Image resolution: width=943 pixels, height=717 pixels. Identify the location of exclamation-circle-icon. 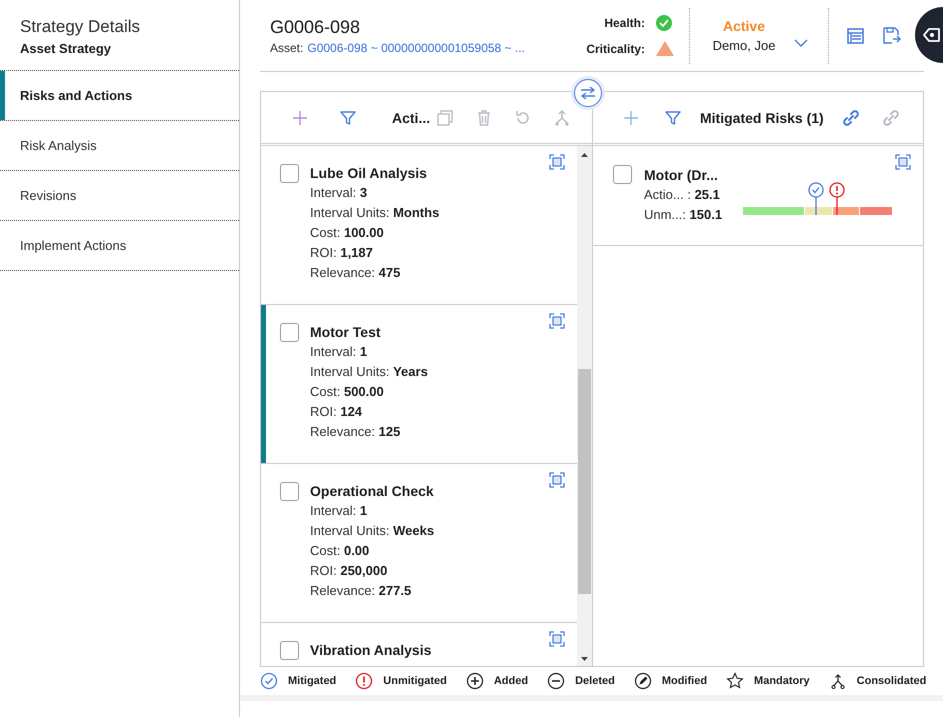
(364, 681).